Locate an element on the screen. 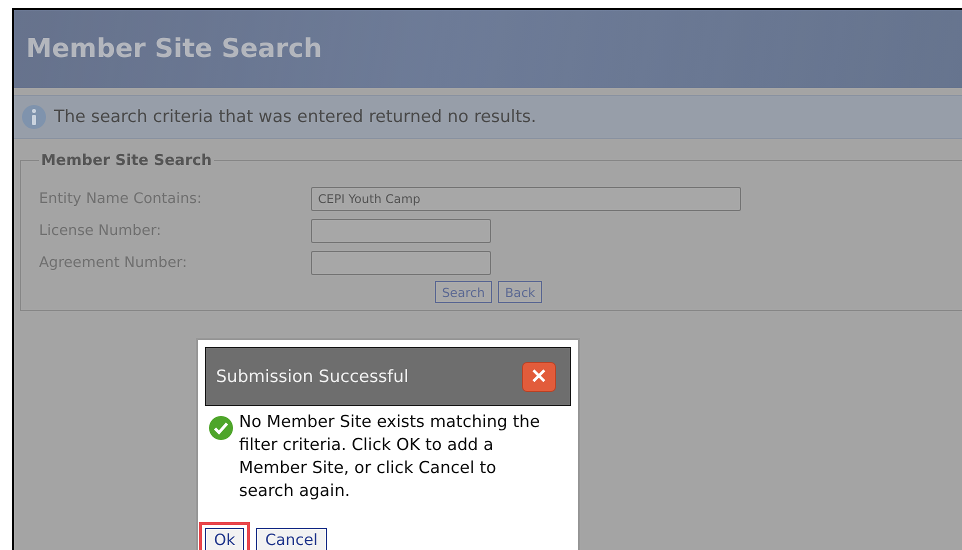 The height and width of the screenshot is (550, 962). input-field: CEPI Youth Camp is located at coordinates (526, 199).